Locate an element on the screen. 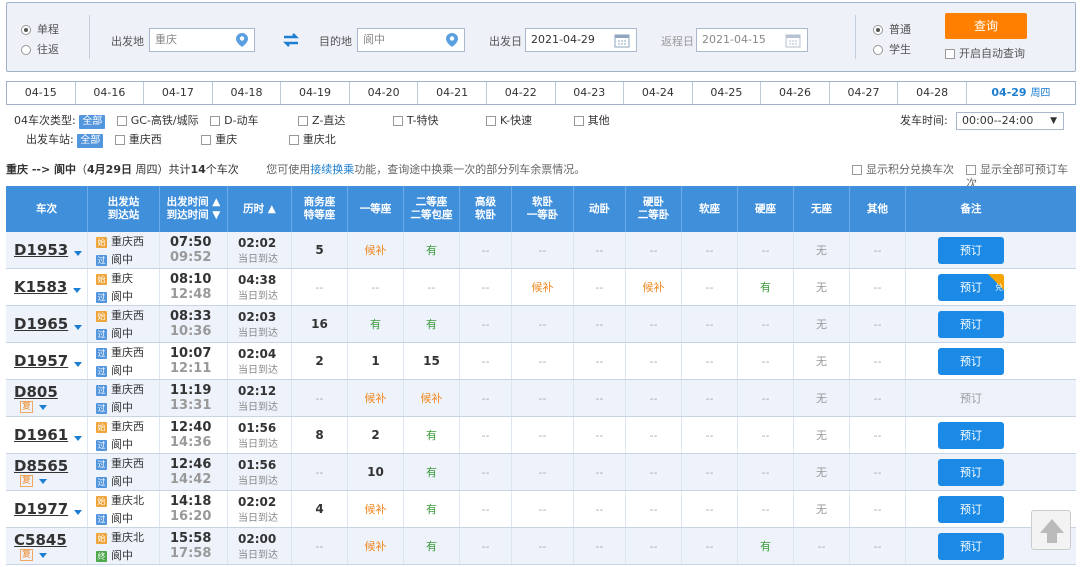 This screenshot has height=567, width=1080. column-header-dur: 历时 ▲ is located at coordinates (260, 209).